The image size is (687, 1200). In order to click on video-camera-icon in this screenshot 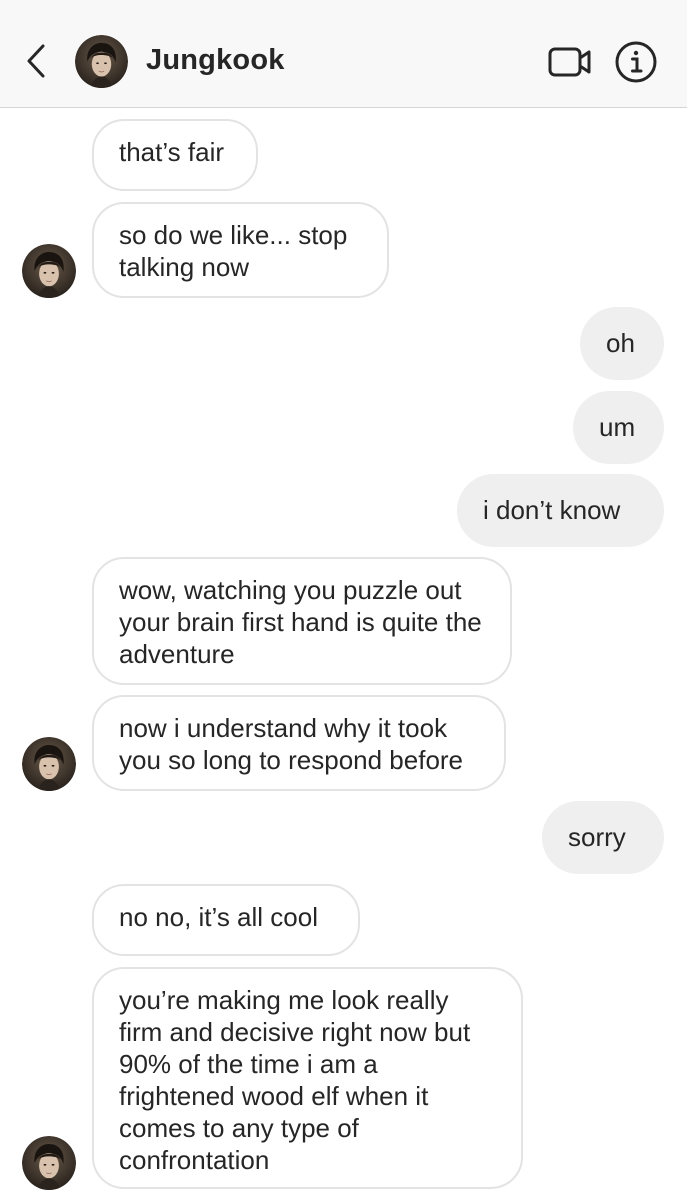, I will do `click(569, 62)`.